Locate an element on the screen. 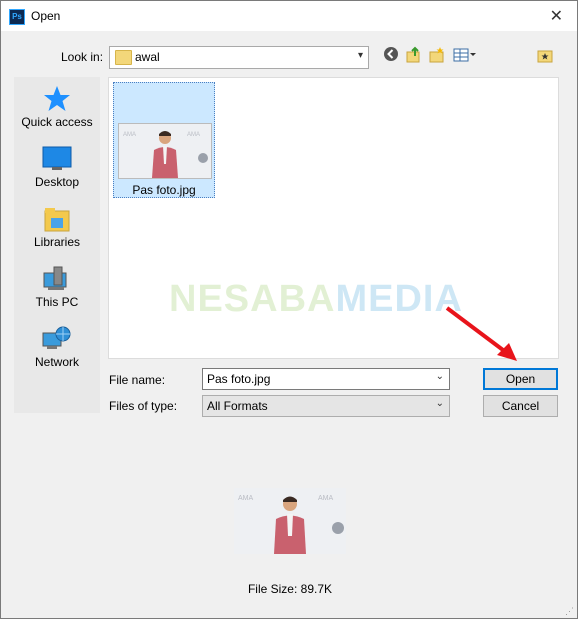 The height and width of the screenshot is (619, 578). file-type-field-label: Files of type: is located at coordinates (143, 406).